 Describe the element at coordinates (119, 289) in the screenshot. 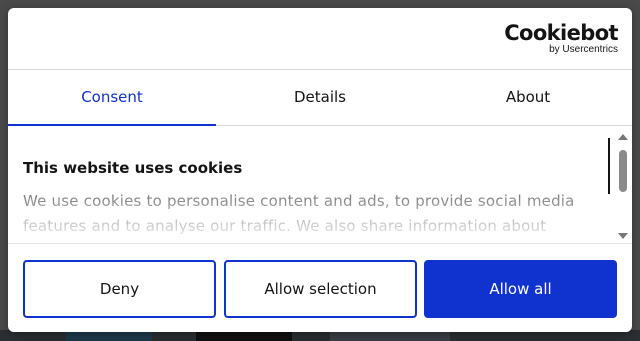

I see `deny-button: Deny` at that location.